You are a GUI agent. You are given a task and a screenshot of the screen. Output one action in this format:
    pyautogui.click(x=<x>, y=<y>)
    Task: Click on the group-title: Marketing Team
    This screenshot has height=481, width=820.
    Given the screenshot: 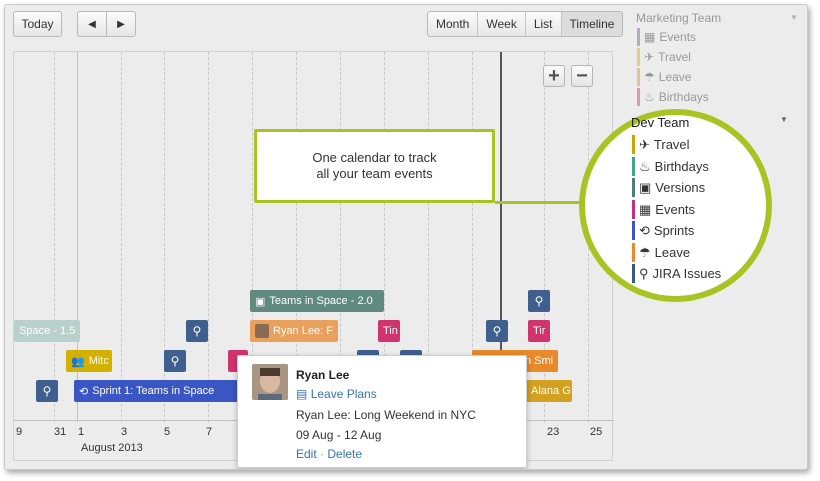 What is the action you would take?
    pyautogui.click(x=678, y=18)
    